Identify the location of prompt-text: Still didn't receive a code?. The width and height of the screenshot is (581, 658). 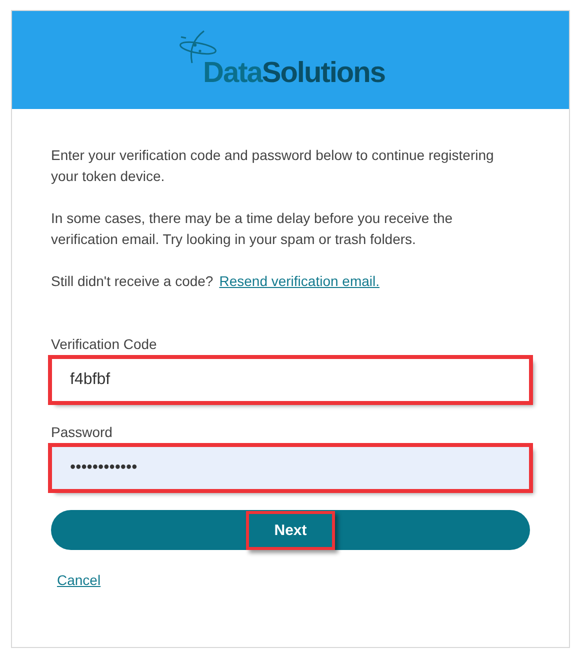
(132, 281).